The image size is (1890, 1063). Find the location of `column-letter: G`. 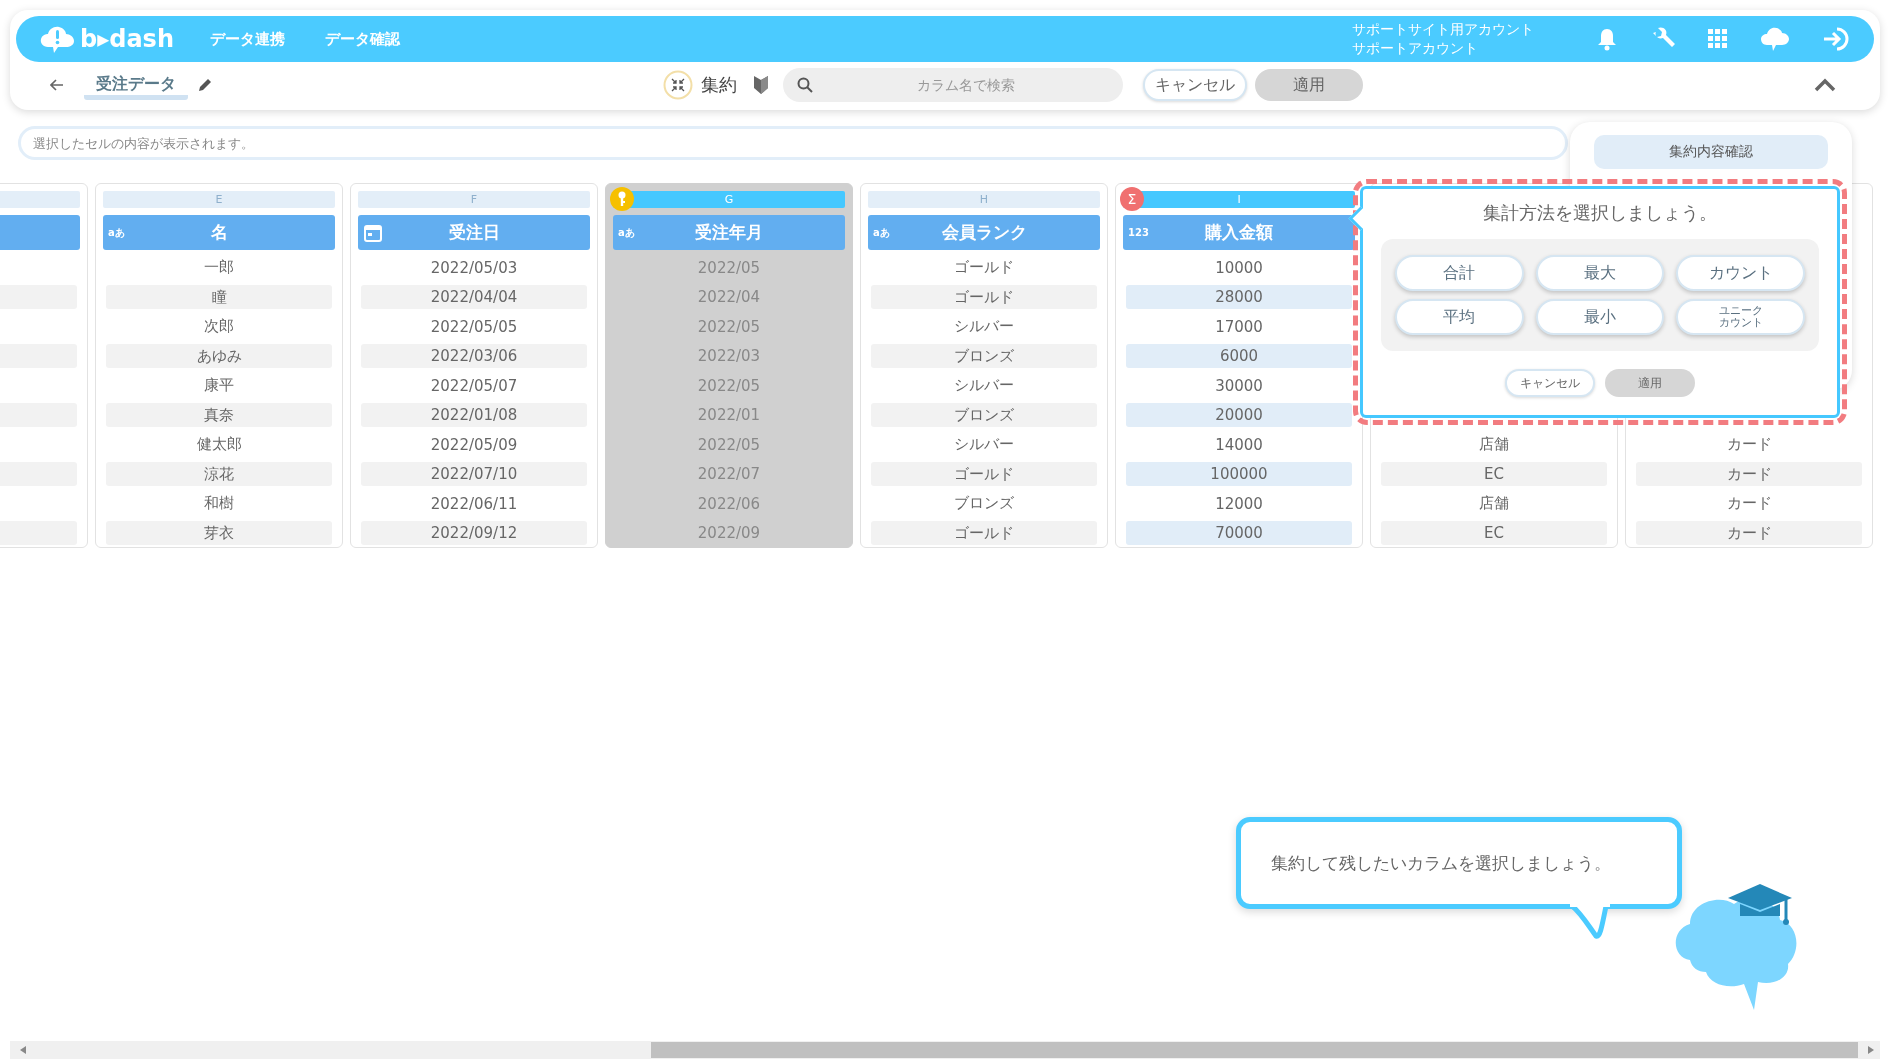

column-letter: G is located at coordinates (729, 199).